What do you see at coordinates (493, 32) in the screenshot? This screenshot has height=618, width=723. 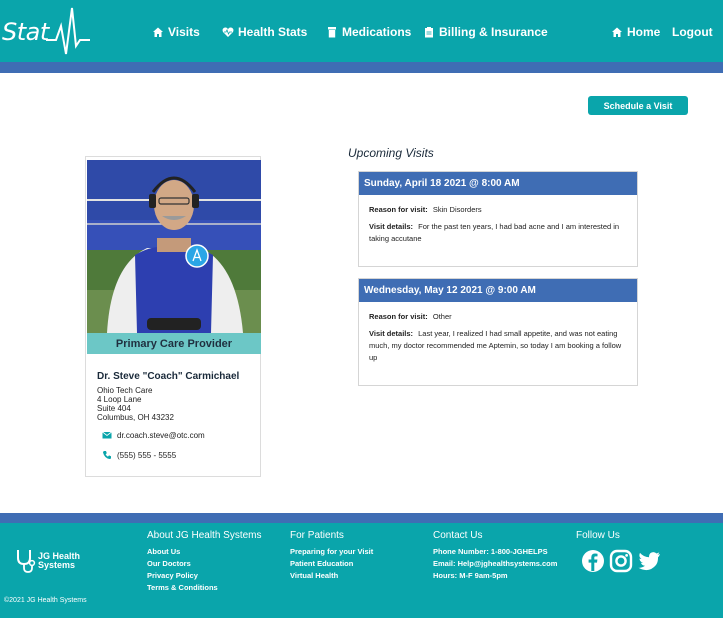 I see `nav-billing-label: Billing & Insurance` at bounding box center [493, 32].